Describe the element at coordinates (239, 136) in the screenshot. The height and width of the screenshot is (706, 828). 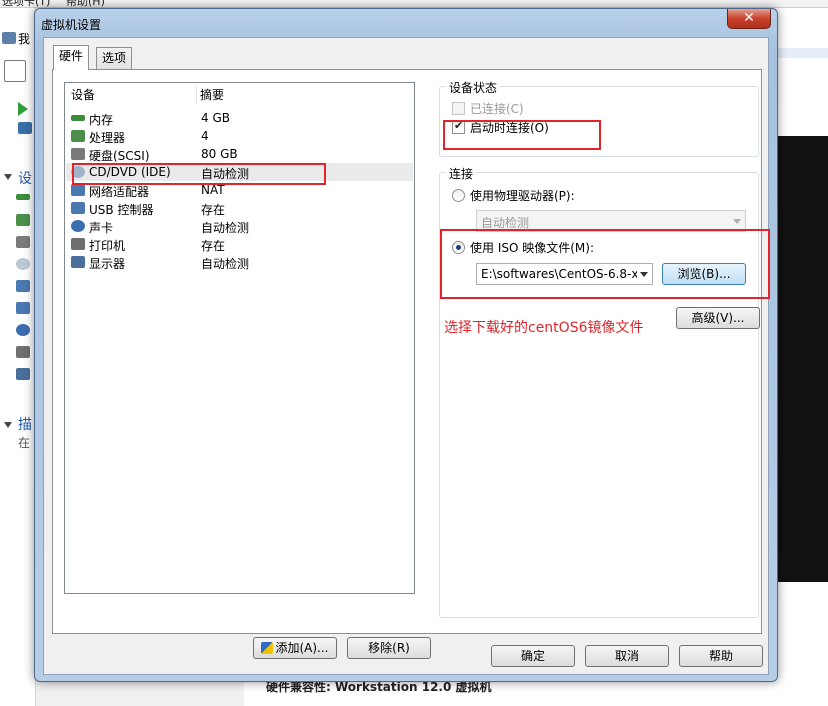
I see `device-row: 处理器 4` at that location.